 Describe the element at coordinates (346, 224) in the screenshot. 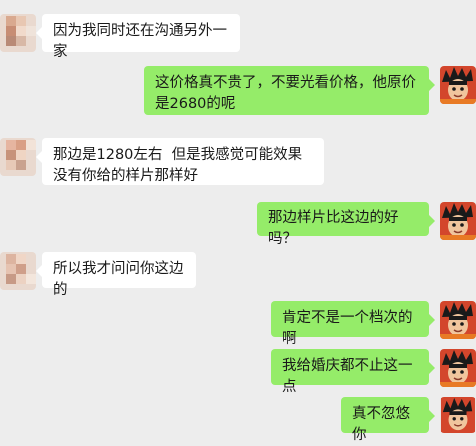

I see `message-bubble-outgoing: 那边样片比这边的好吗？` at that location.